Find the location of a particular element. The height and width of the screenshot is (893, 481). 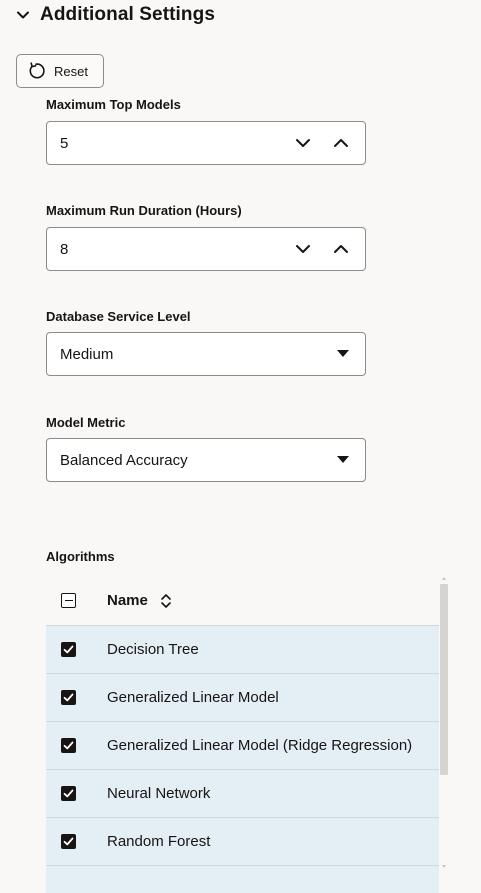

algorithms-label: Algorithms is located at coordinates (80, 556).